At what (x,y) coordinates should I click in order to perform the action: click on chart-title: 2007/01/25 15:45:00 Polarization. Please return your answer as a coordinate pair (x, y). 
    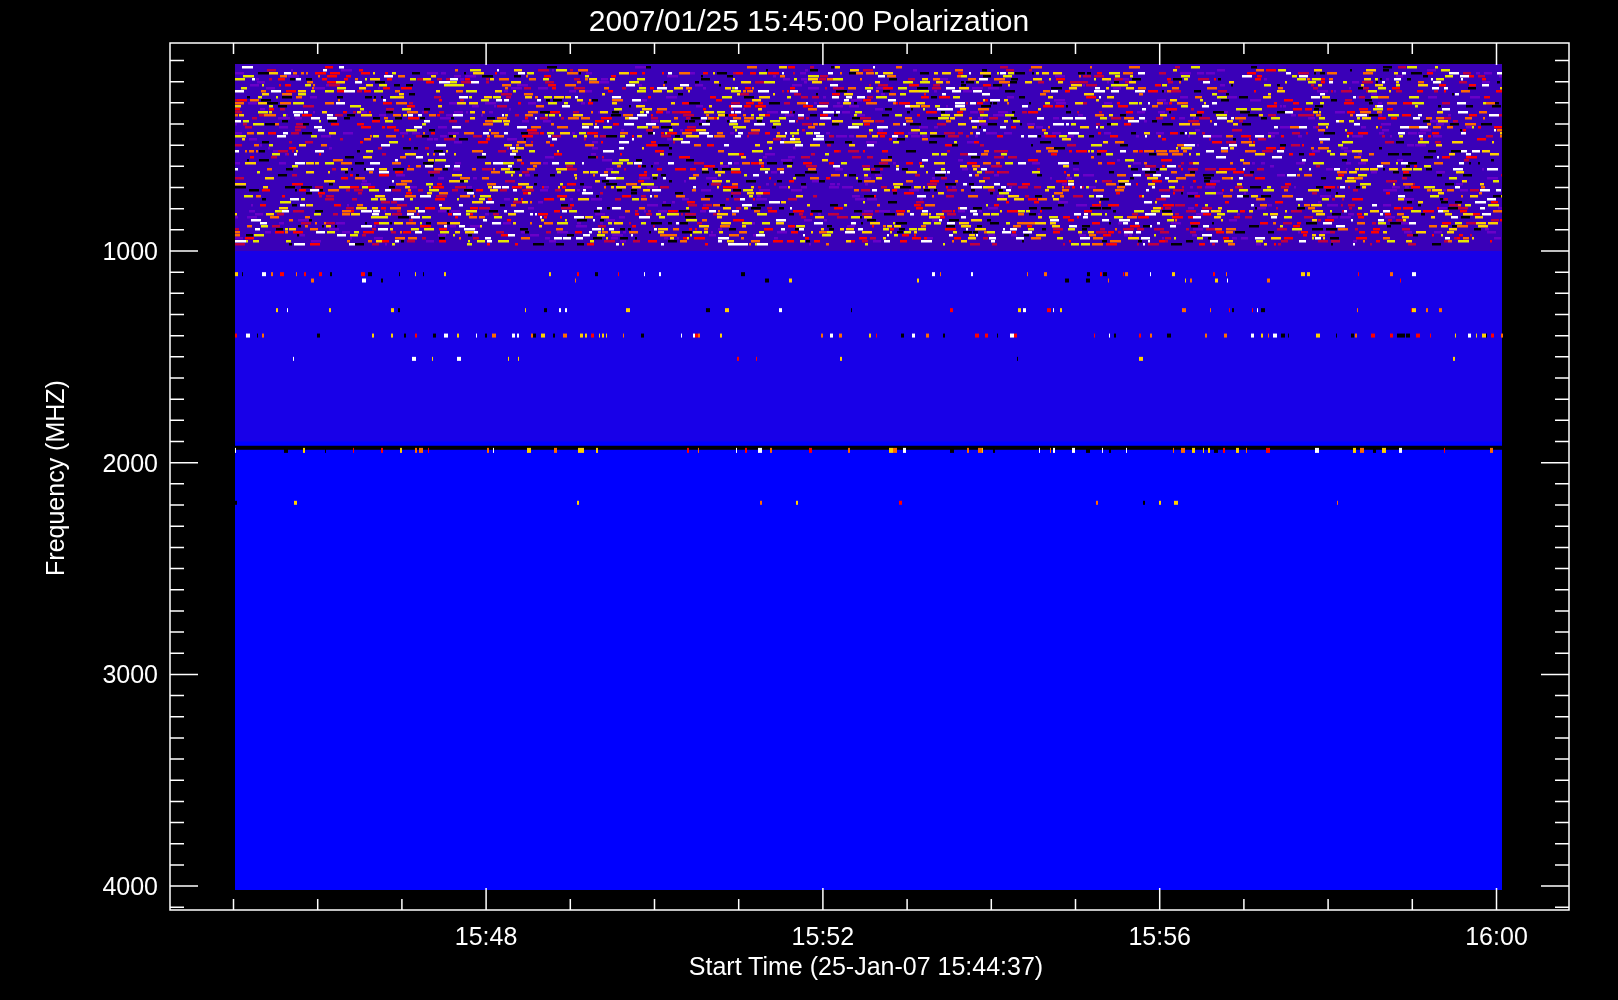
    Looking at the image, I should click on (809, 20).